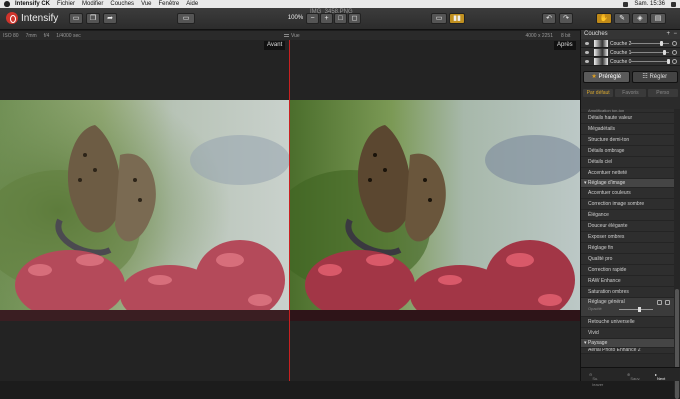  I want to click on preset-list-scrollbar, so click(677, 254).